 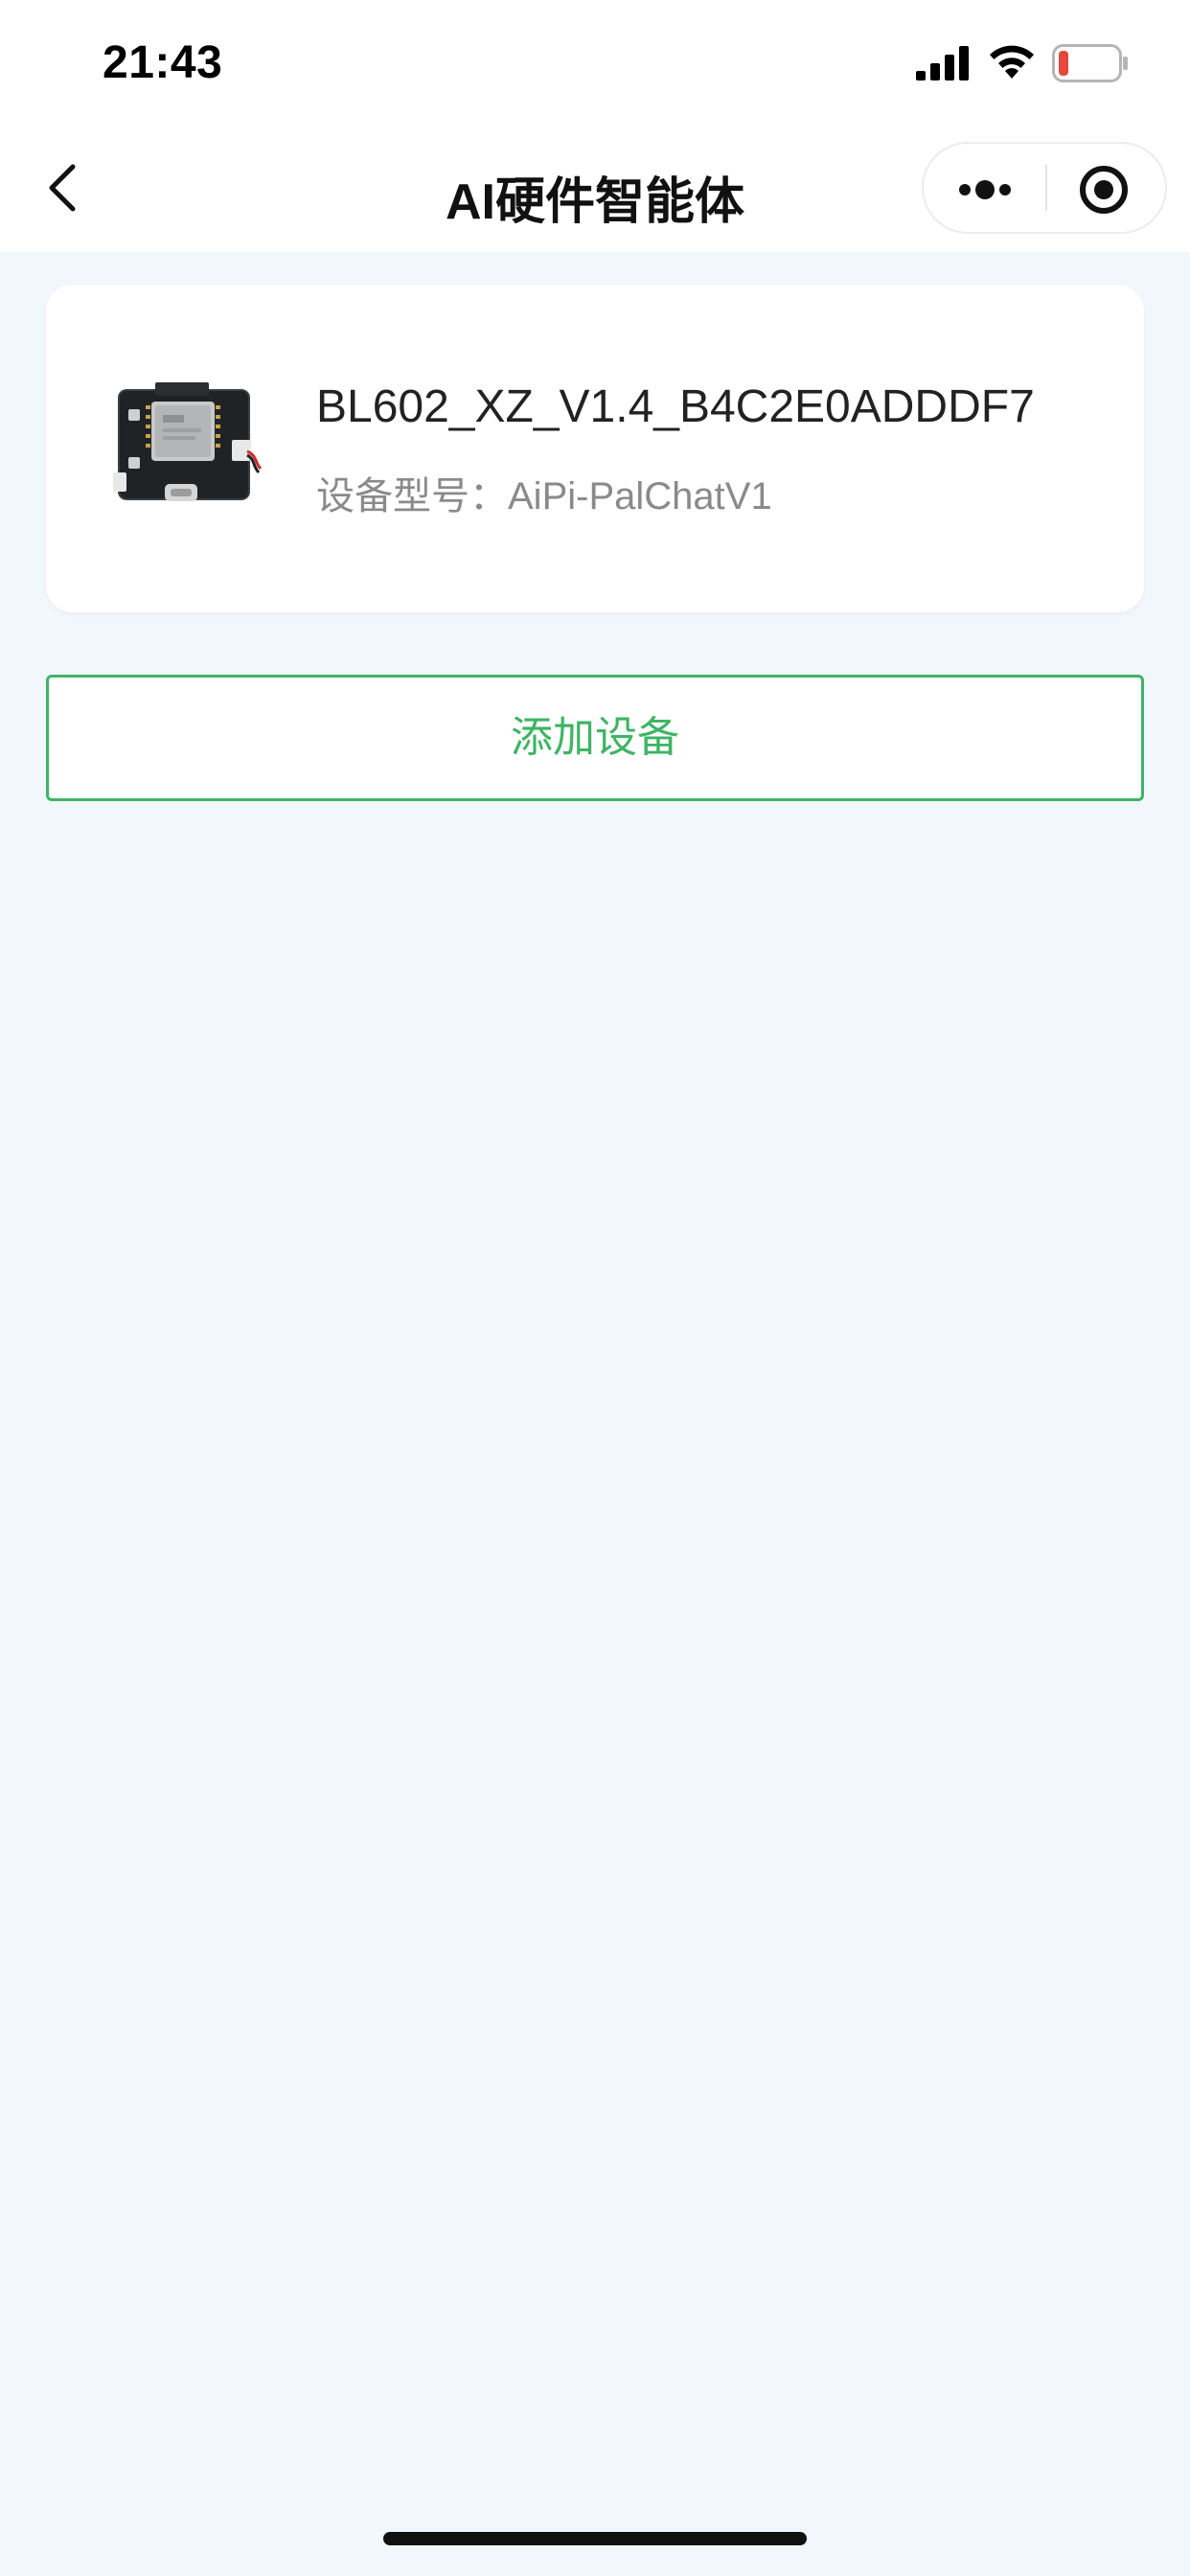 What do you see at coordinates (1106, 188) in the screenshot?
I see `target-close-icon` at bounding box center [1106, 188].